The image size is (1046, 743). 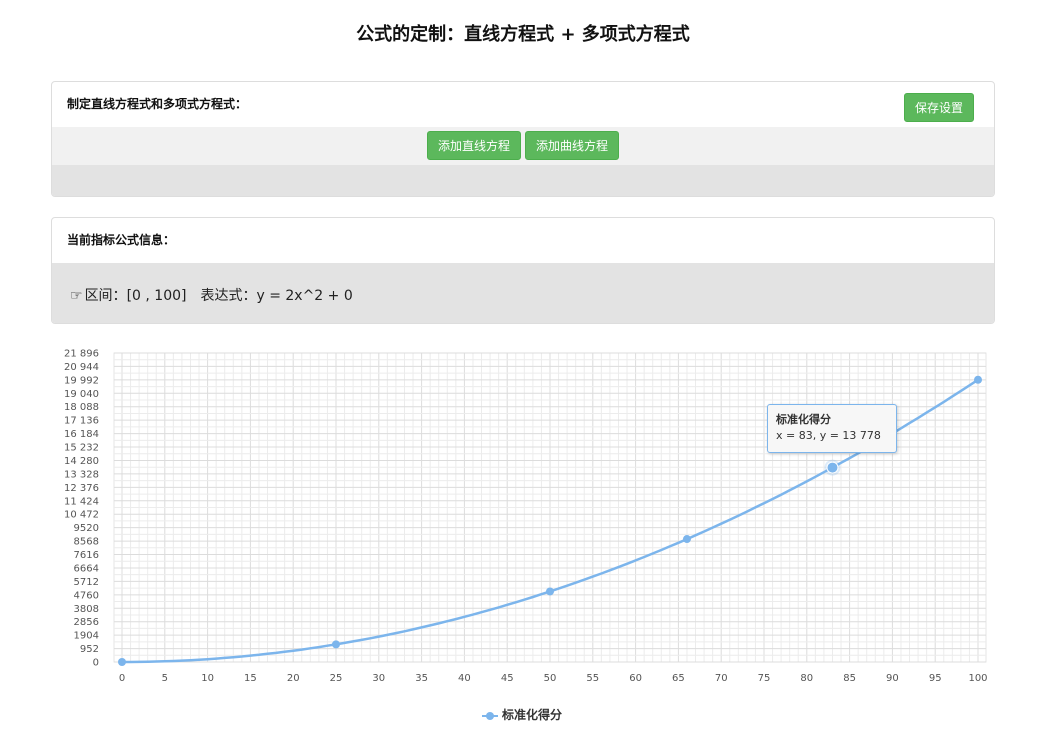 I want to click on x-tick-label: 0, so click(x=122, y=678).